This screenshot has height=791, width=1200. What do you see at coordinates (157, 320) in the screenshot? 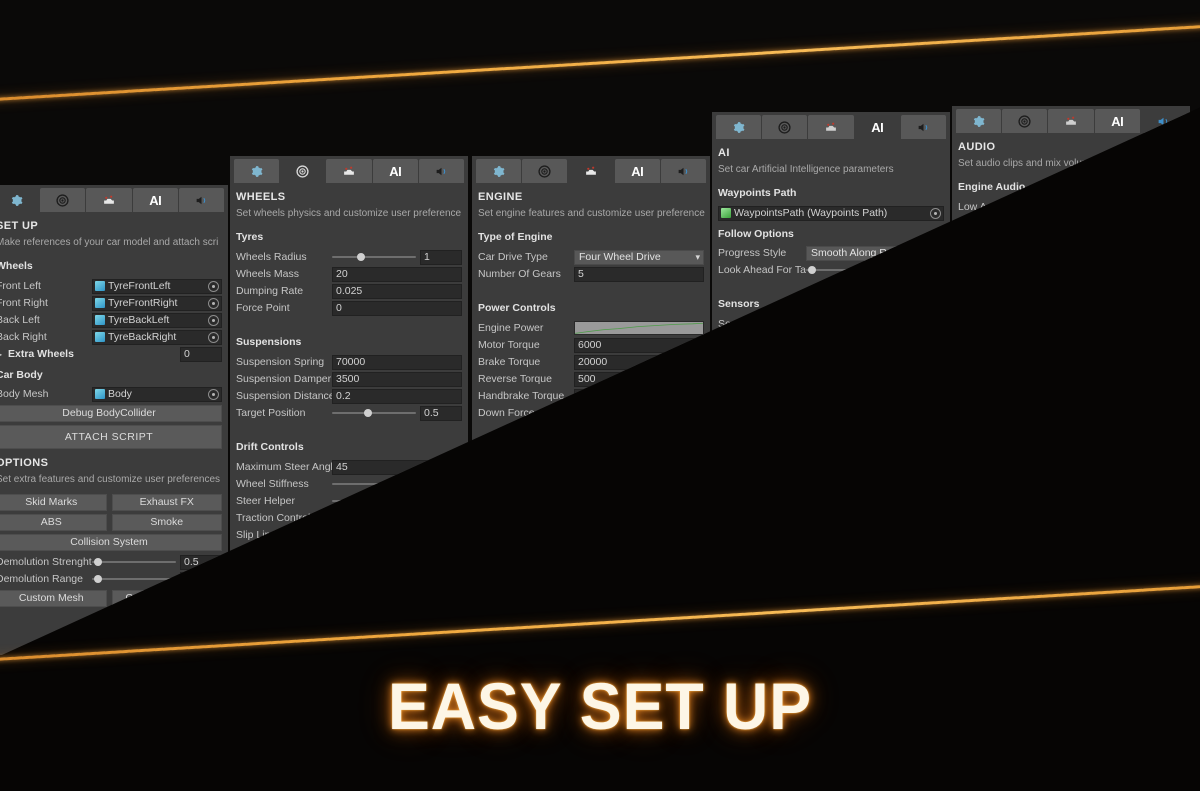
I see `object-field: TyreBackLeft` at bounding box center [157, 320].